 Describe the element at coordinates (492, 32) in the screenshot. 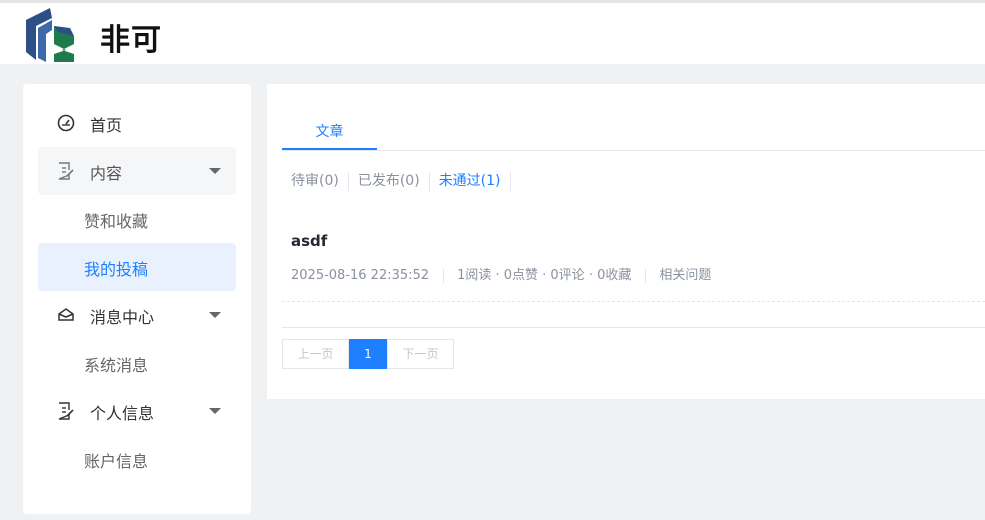

I see `top-navbar: 非可` at that location.